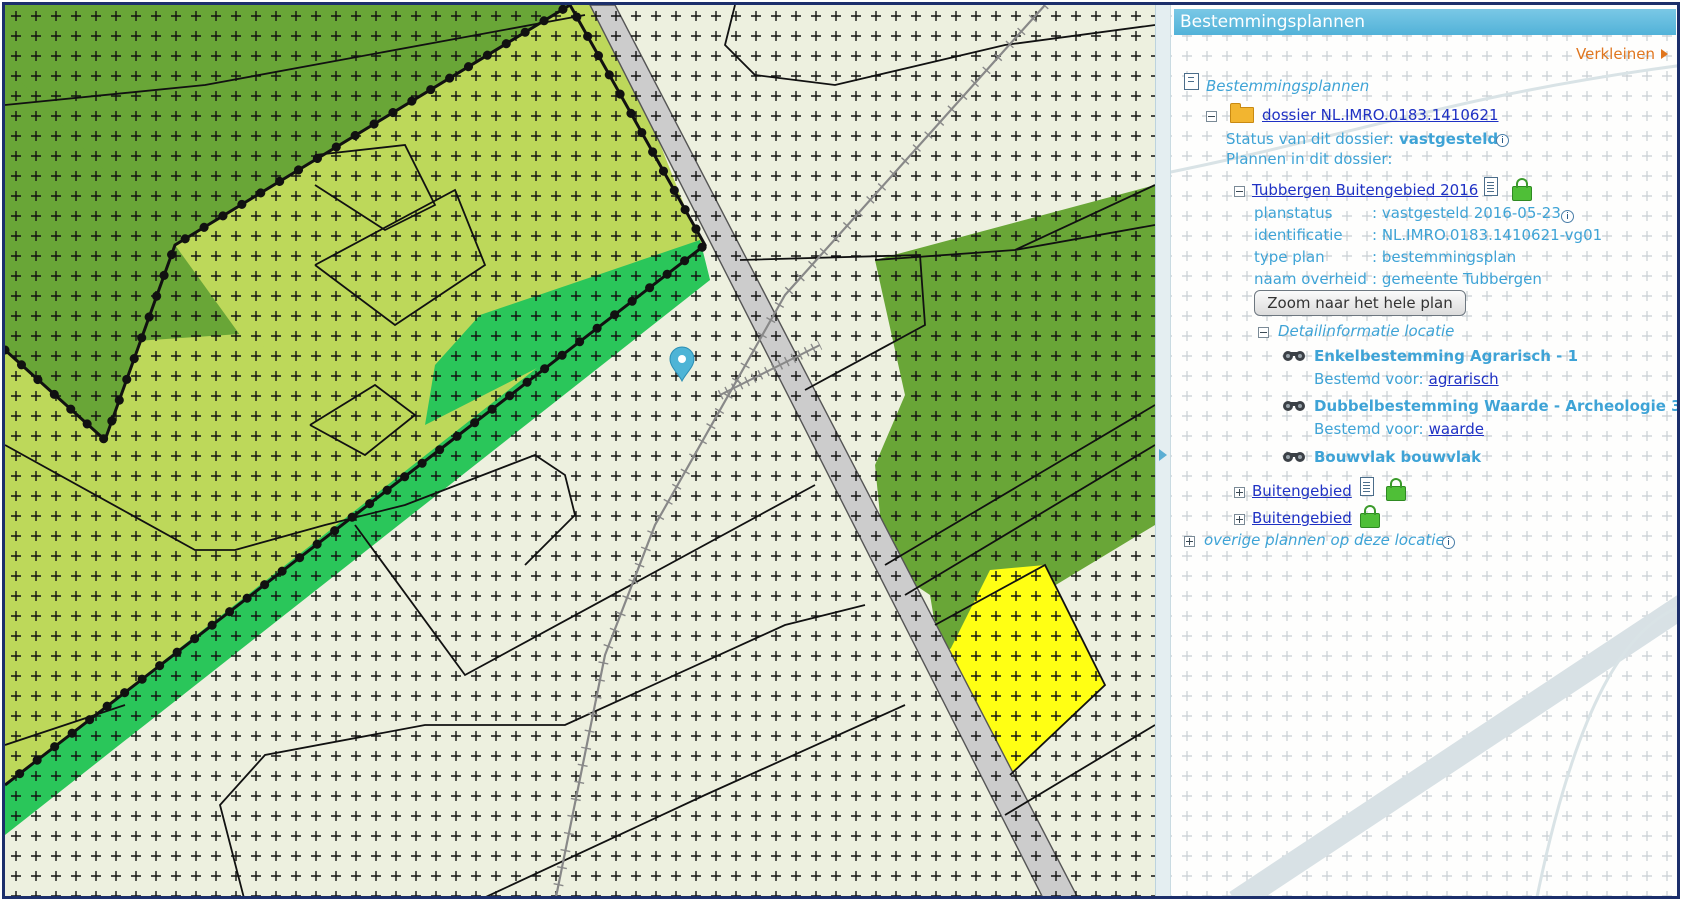 This screenshot has width=1686, height=905. I want to click on status-info-icon, so click(1502, 140).